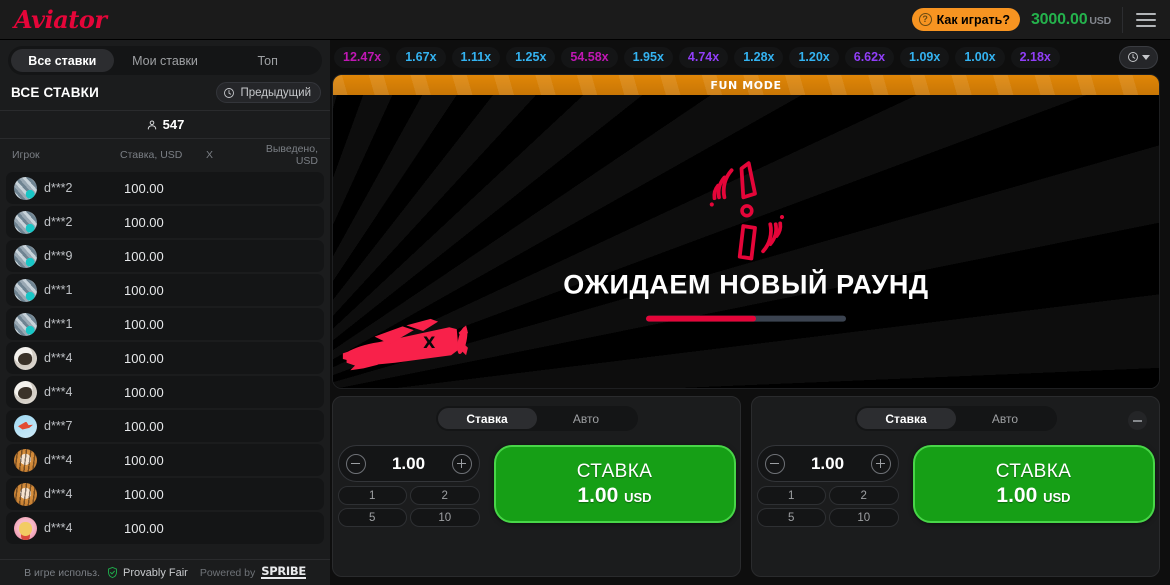  Describe the element at coordinates (62, 60) in the screenshot. I see `tab-all-bets: Все ставки` at that location.